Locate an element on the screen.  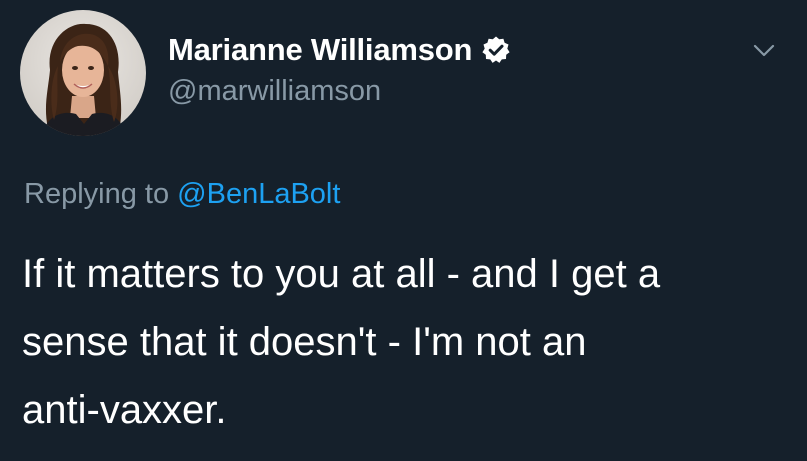
tweet-text-line: sense that it doesn't - I'm not an is located at coordinates (304, 342).